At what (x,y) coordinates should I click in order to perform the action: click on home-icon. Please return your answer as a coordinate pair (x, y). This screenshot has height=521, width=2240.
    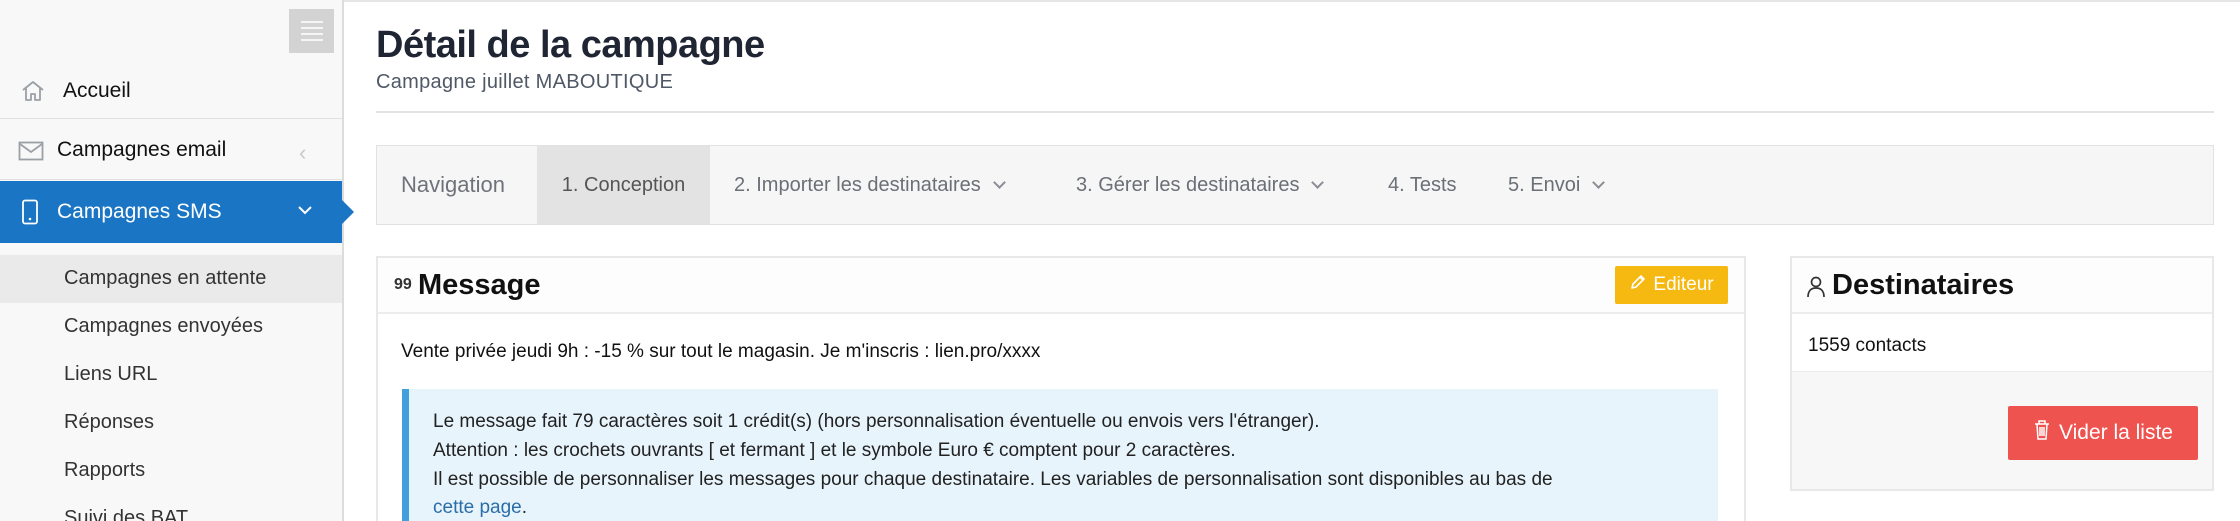
    Looking at the image, I should click on (33, 93).